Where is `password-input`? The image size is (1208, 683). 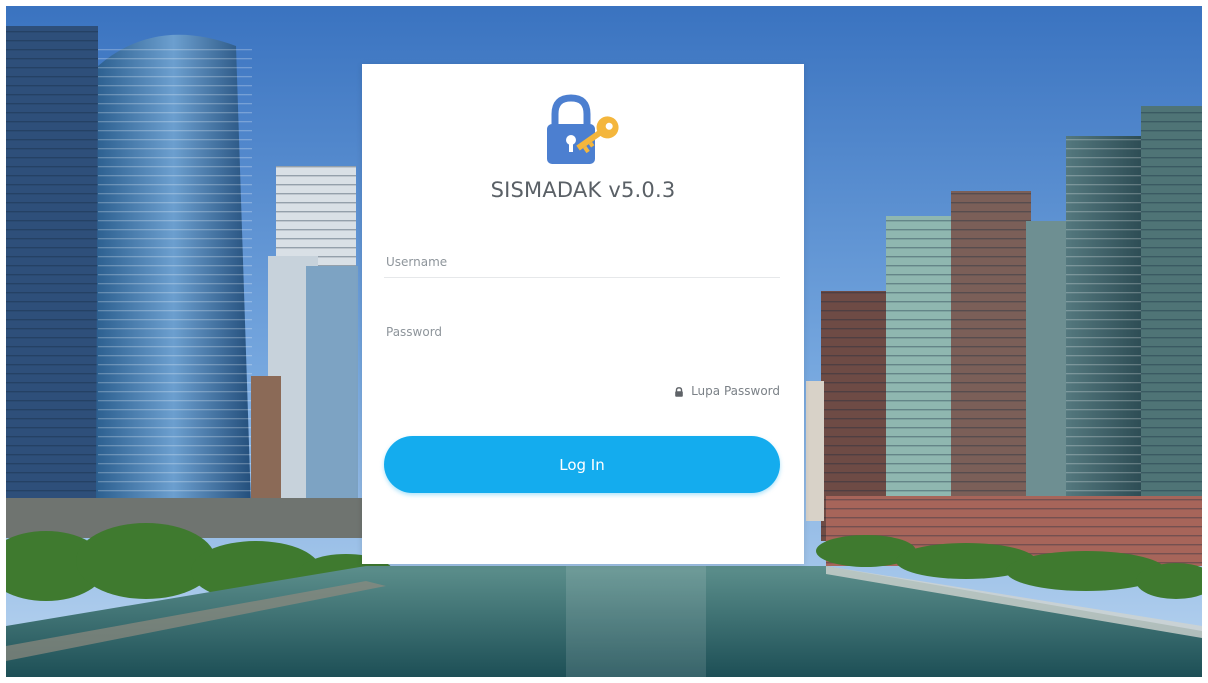
password-input is located at coordinates (582, 332).